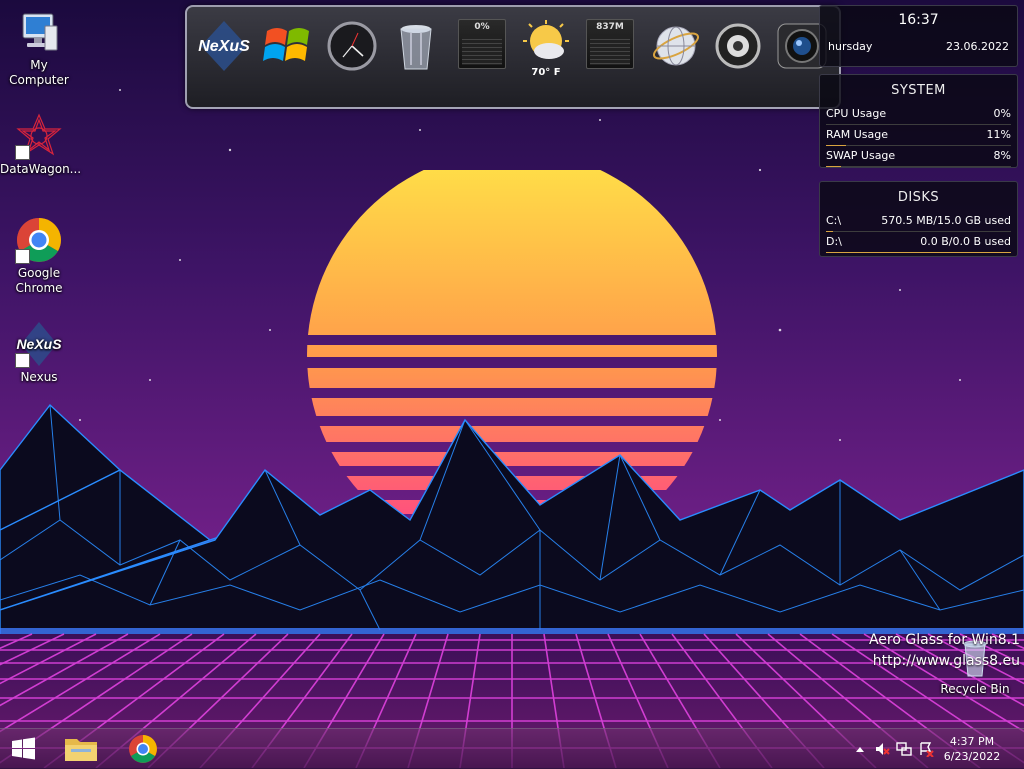  Describe the element at coordinates (39, 280) in the screenshot. I see `desktop-icon-label: Google Chrome` at that location.